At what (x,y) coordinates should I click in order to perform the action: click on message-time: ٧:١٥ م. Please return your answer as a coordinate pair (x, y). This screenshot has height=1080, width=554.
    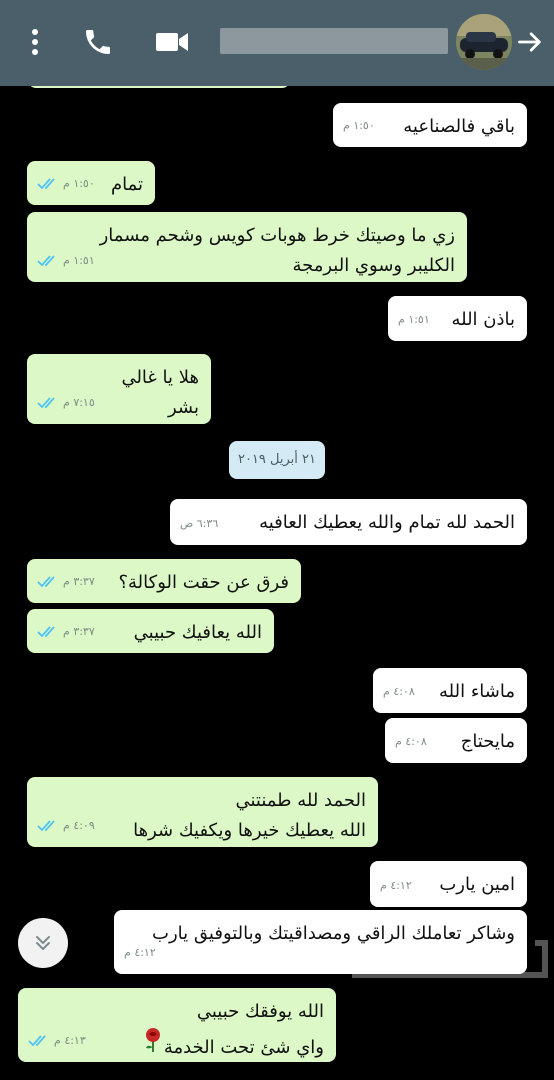
    Looking at the image, I should click on (79, 402).